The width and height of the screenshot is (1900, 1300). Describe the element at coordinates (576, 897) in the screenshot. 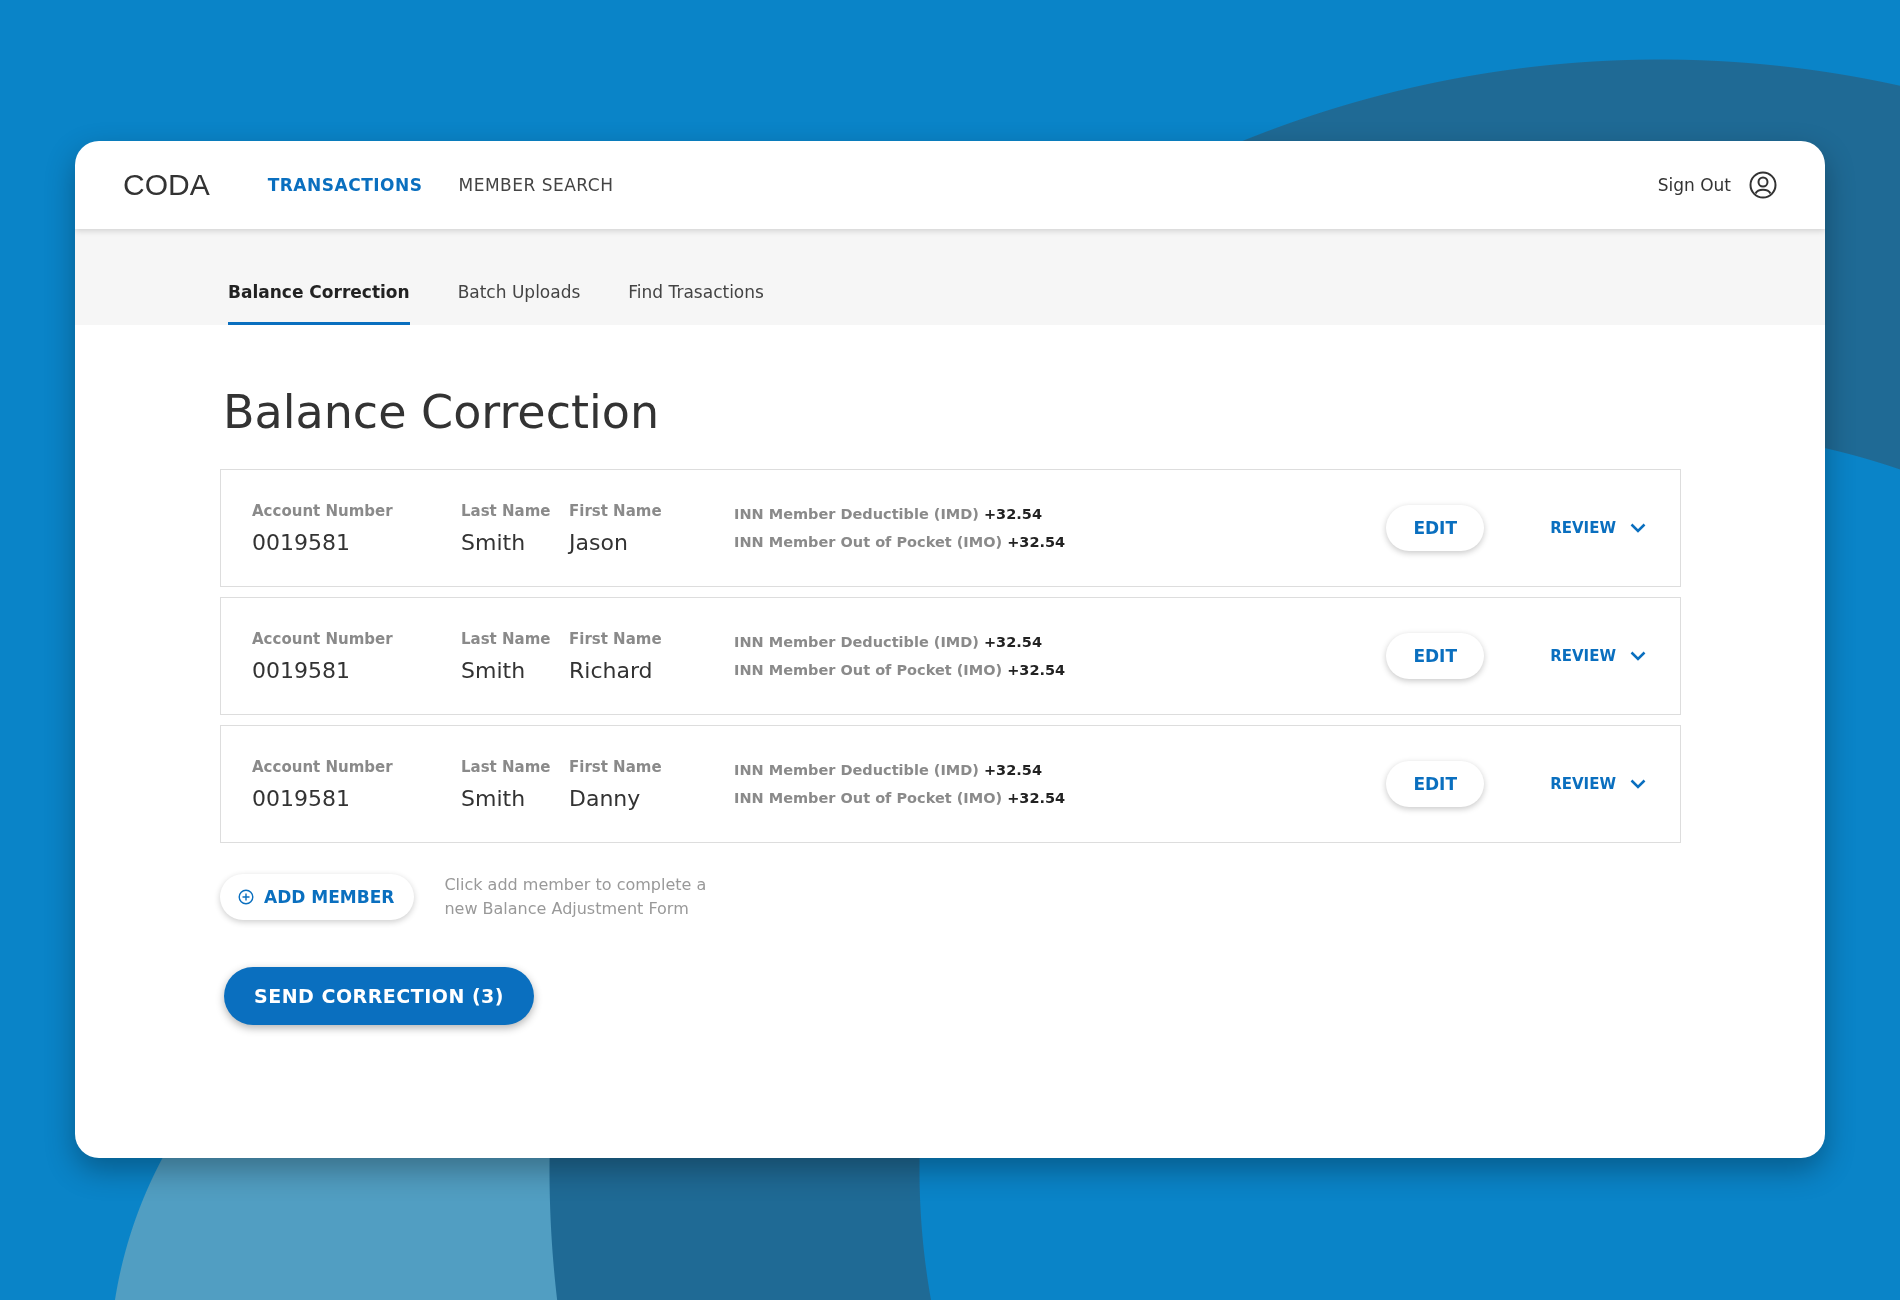

I see `hint-text: Click add member to complete a new Balance Adjustment Form` at that location.